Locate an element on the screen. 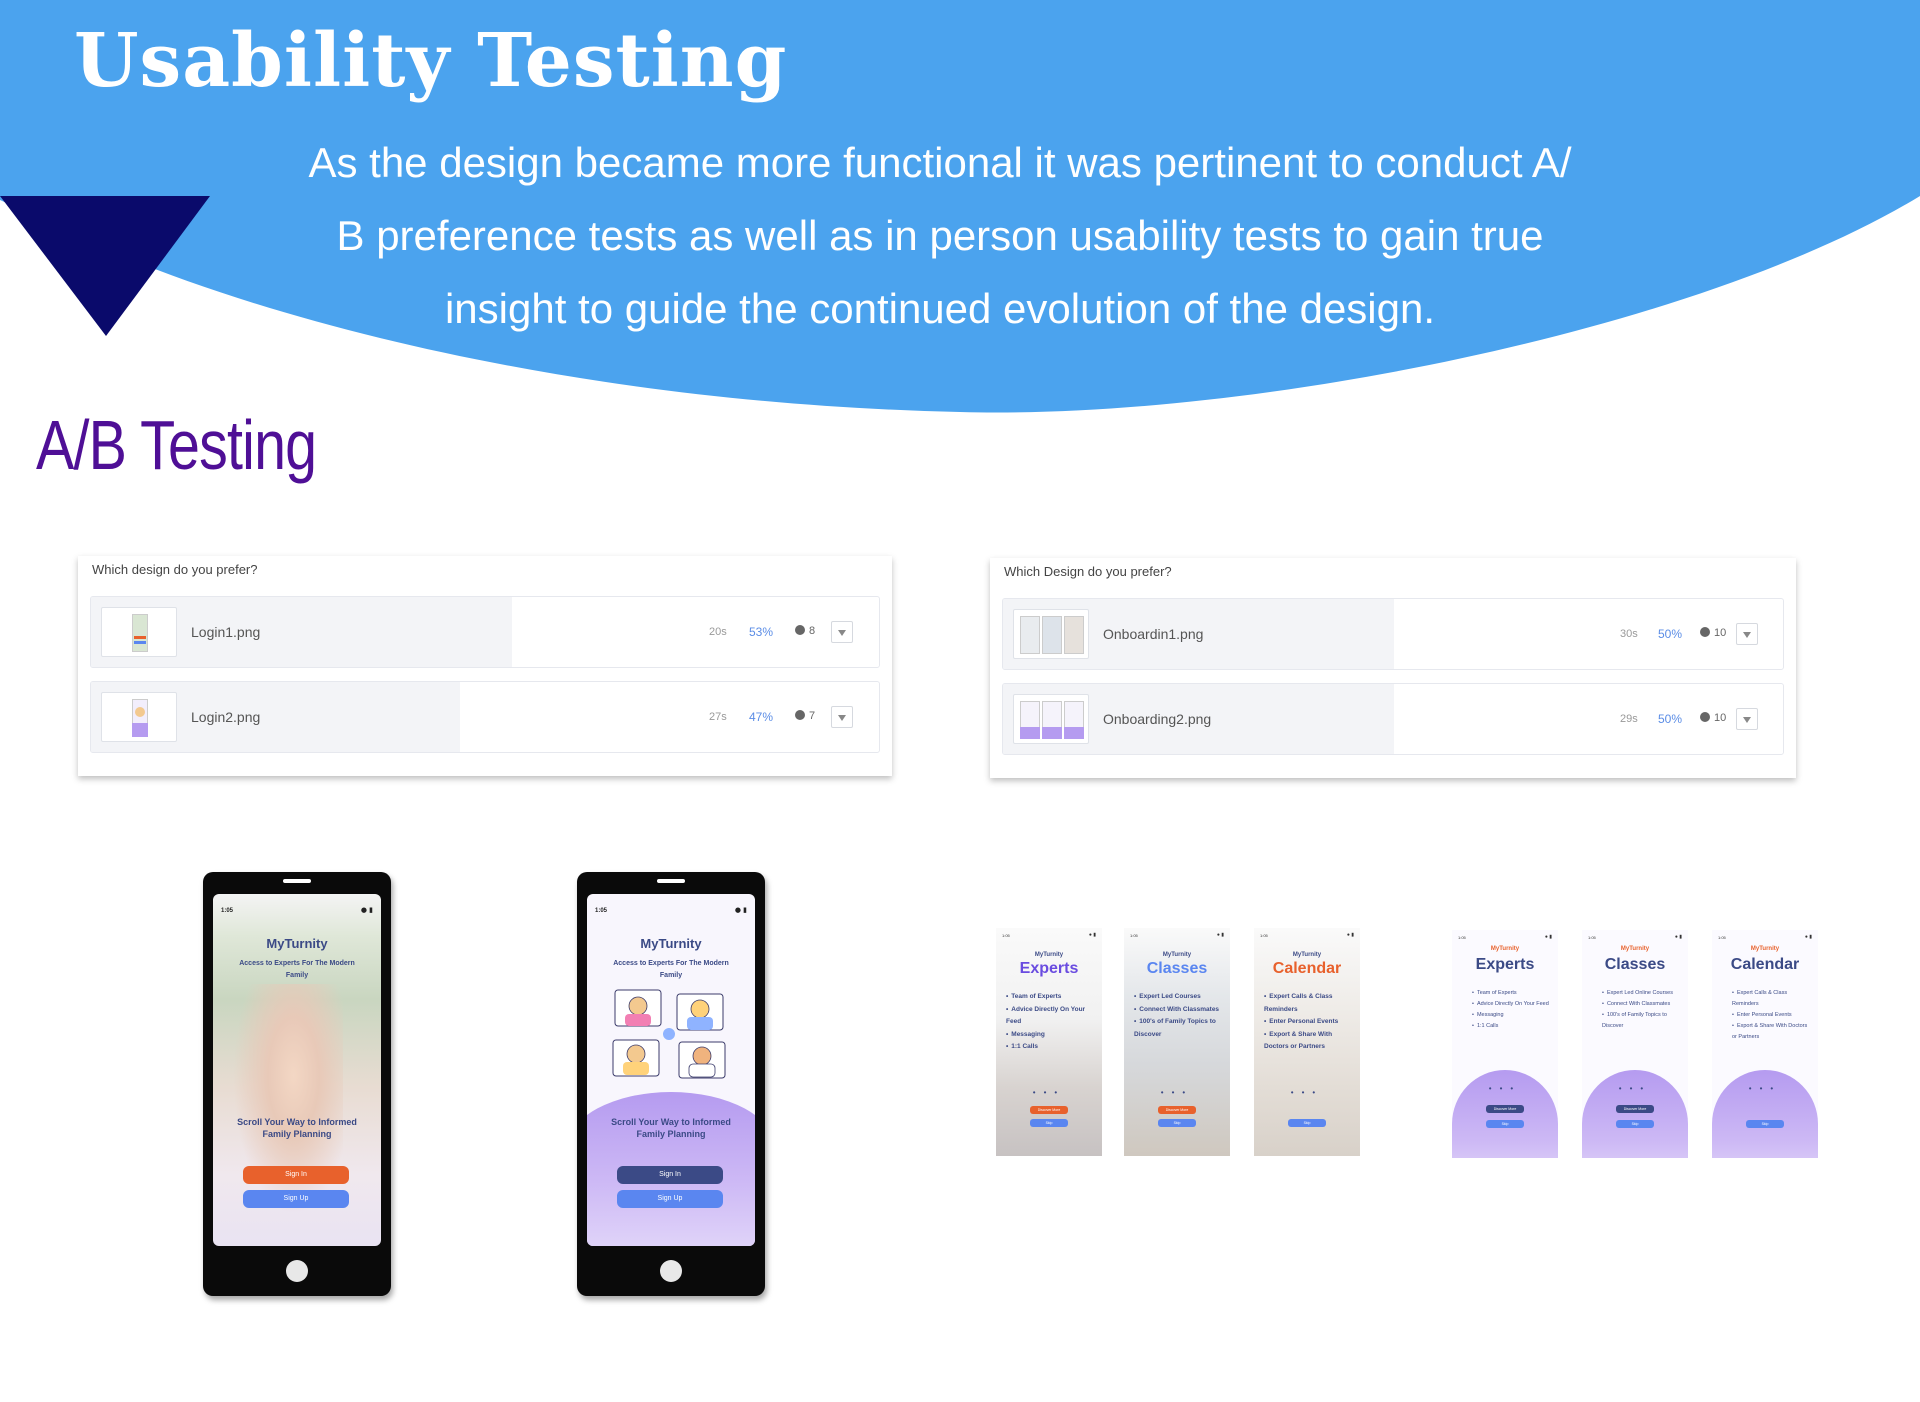  option-time: 30s is located at coordinates (1629, 634).